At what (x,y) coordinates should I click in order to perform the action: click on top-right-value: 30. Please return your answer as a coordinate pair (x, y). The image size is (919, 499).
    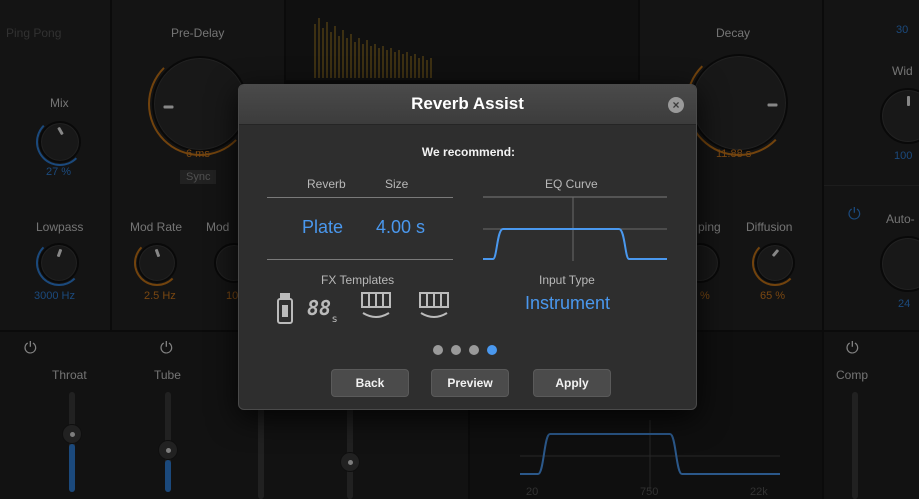
    Looking at the image, I should click on (902, 30).